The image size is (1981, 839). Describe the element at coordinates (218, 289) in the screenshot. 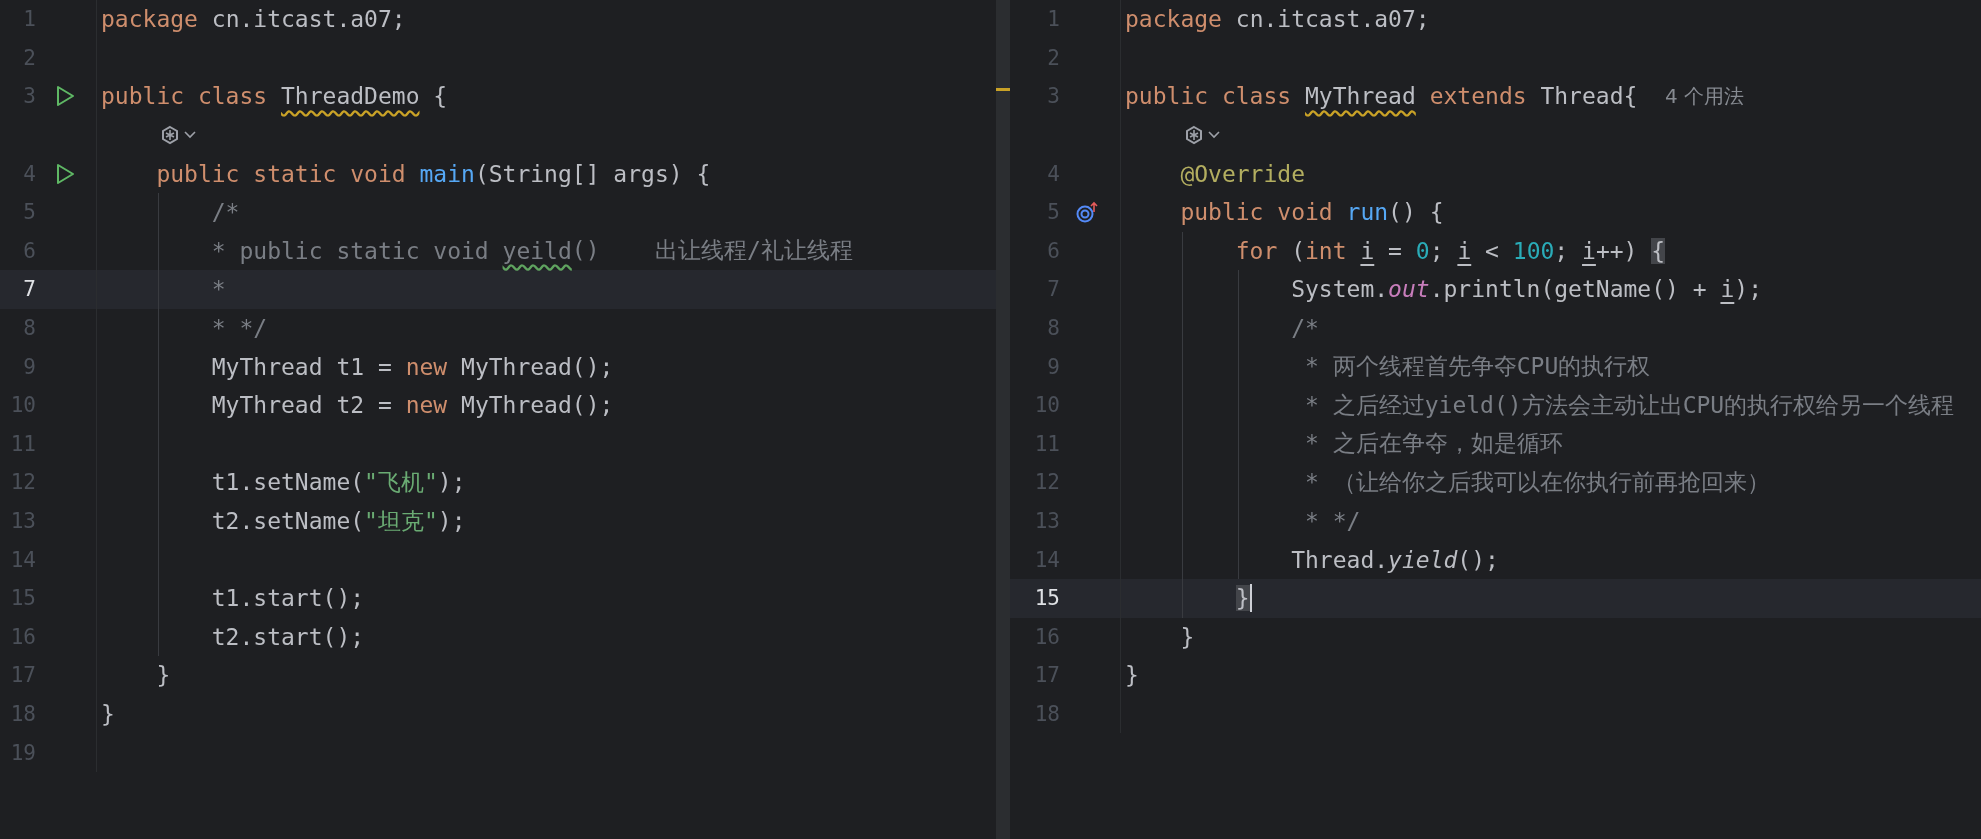

I see `comment-text: *` at that location.